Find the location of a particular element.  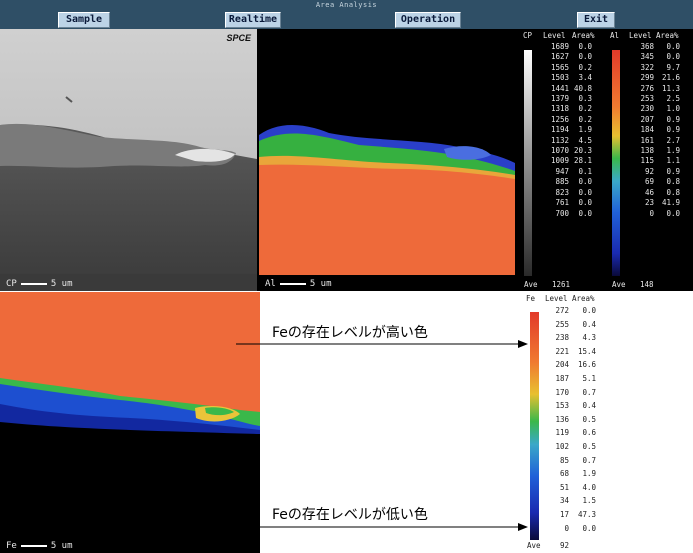

annotation-high: Feの存在レベルが高い色 is located at coordinates (350, 333).